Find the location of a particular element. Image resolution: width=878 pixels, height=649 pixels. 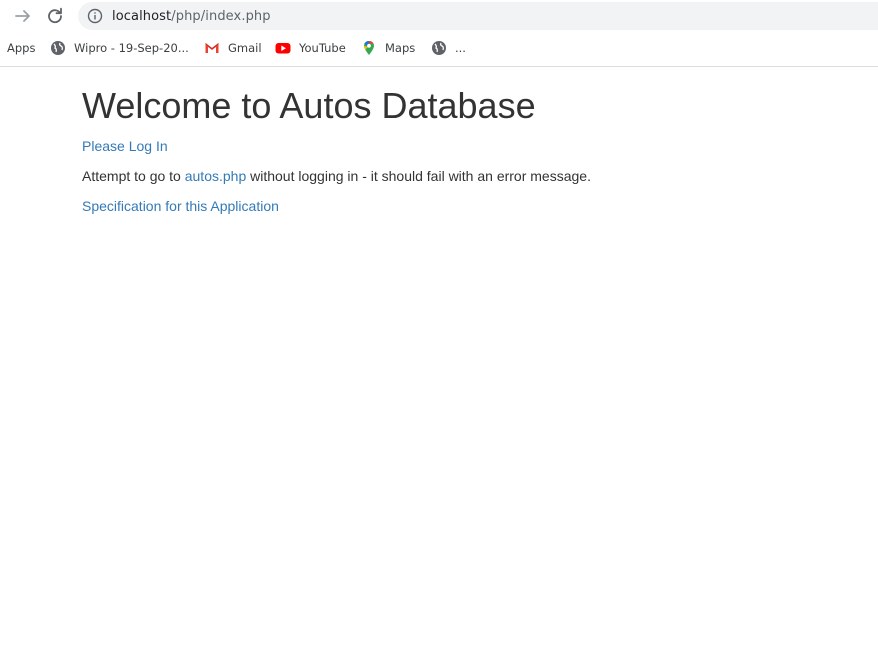

gmail-icon is located at coordinates (212, 48).